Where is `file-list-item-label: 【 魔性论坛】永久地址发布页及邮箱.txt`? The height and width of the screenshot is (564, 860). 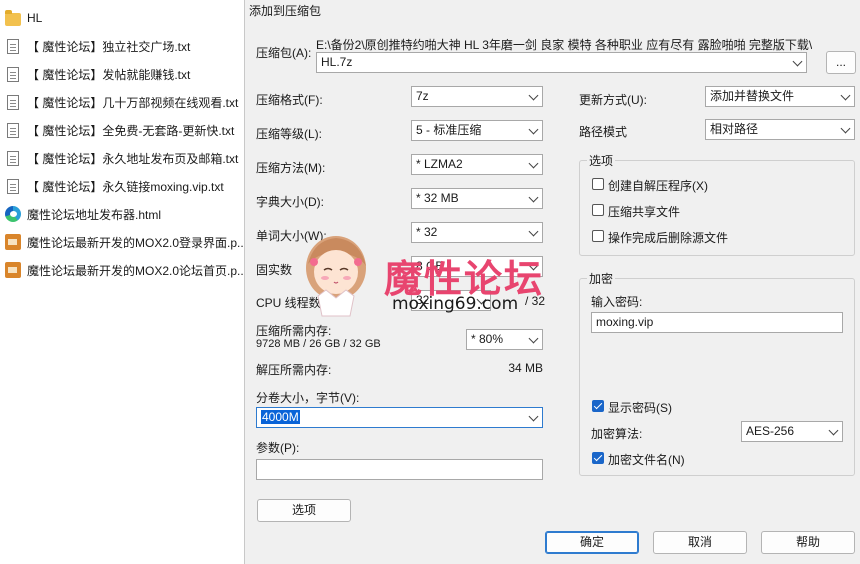
file-list-item-label: 【 魔性论坛】永久地址发布页及邮箱.txt is located at coordinates (133, 158).